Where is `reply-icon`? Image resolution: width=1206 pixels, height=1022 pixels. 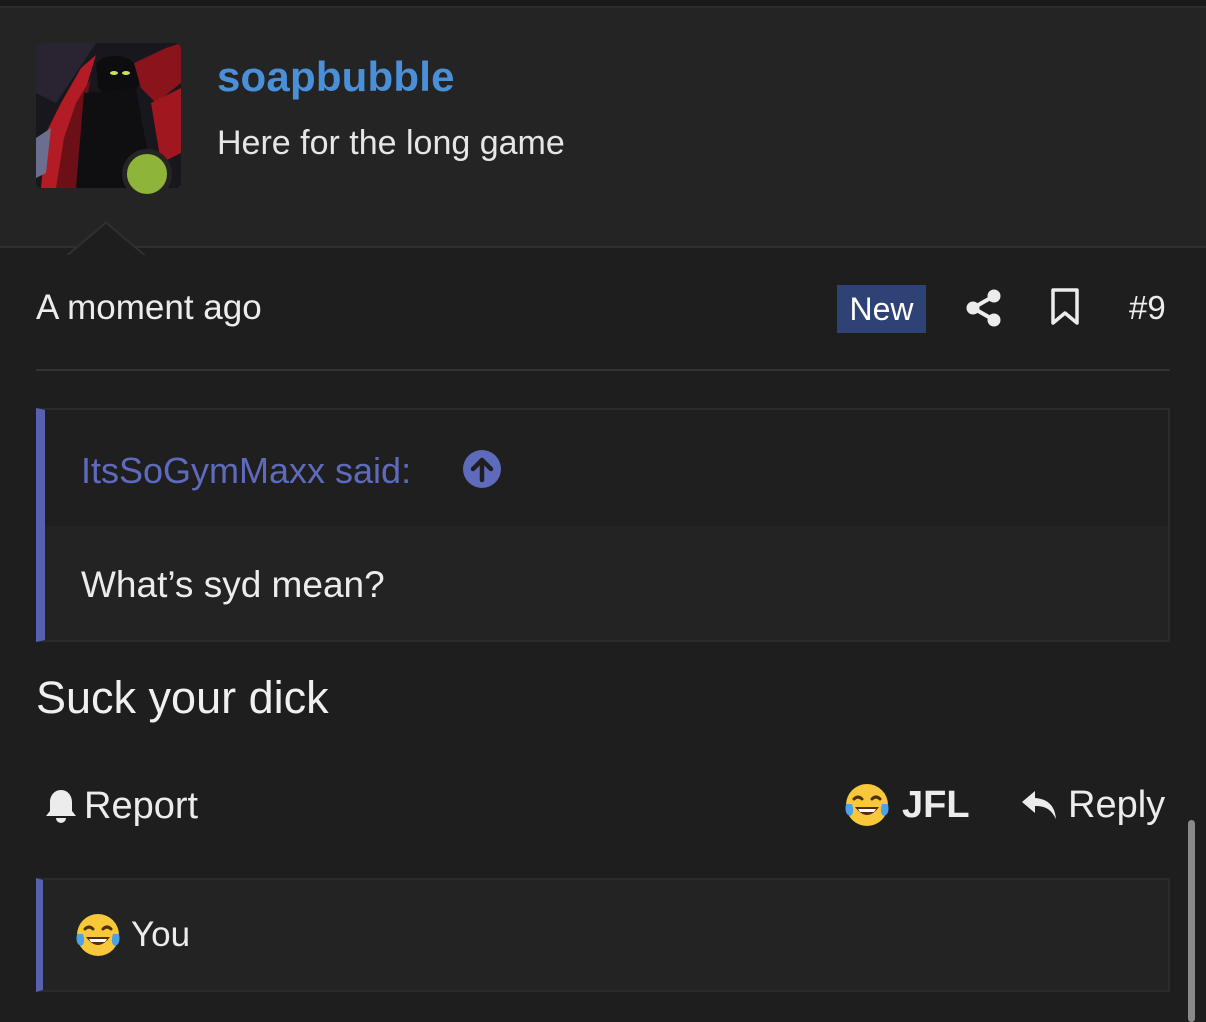
reply-icon is located at coordinates (1039, 805).